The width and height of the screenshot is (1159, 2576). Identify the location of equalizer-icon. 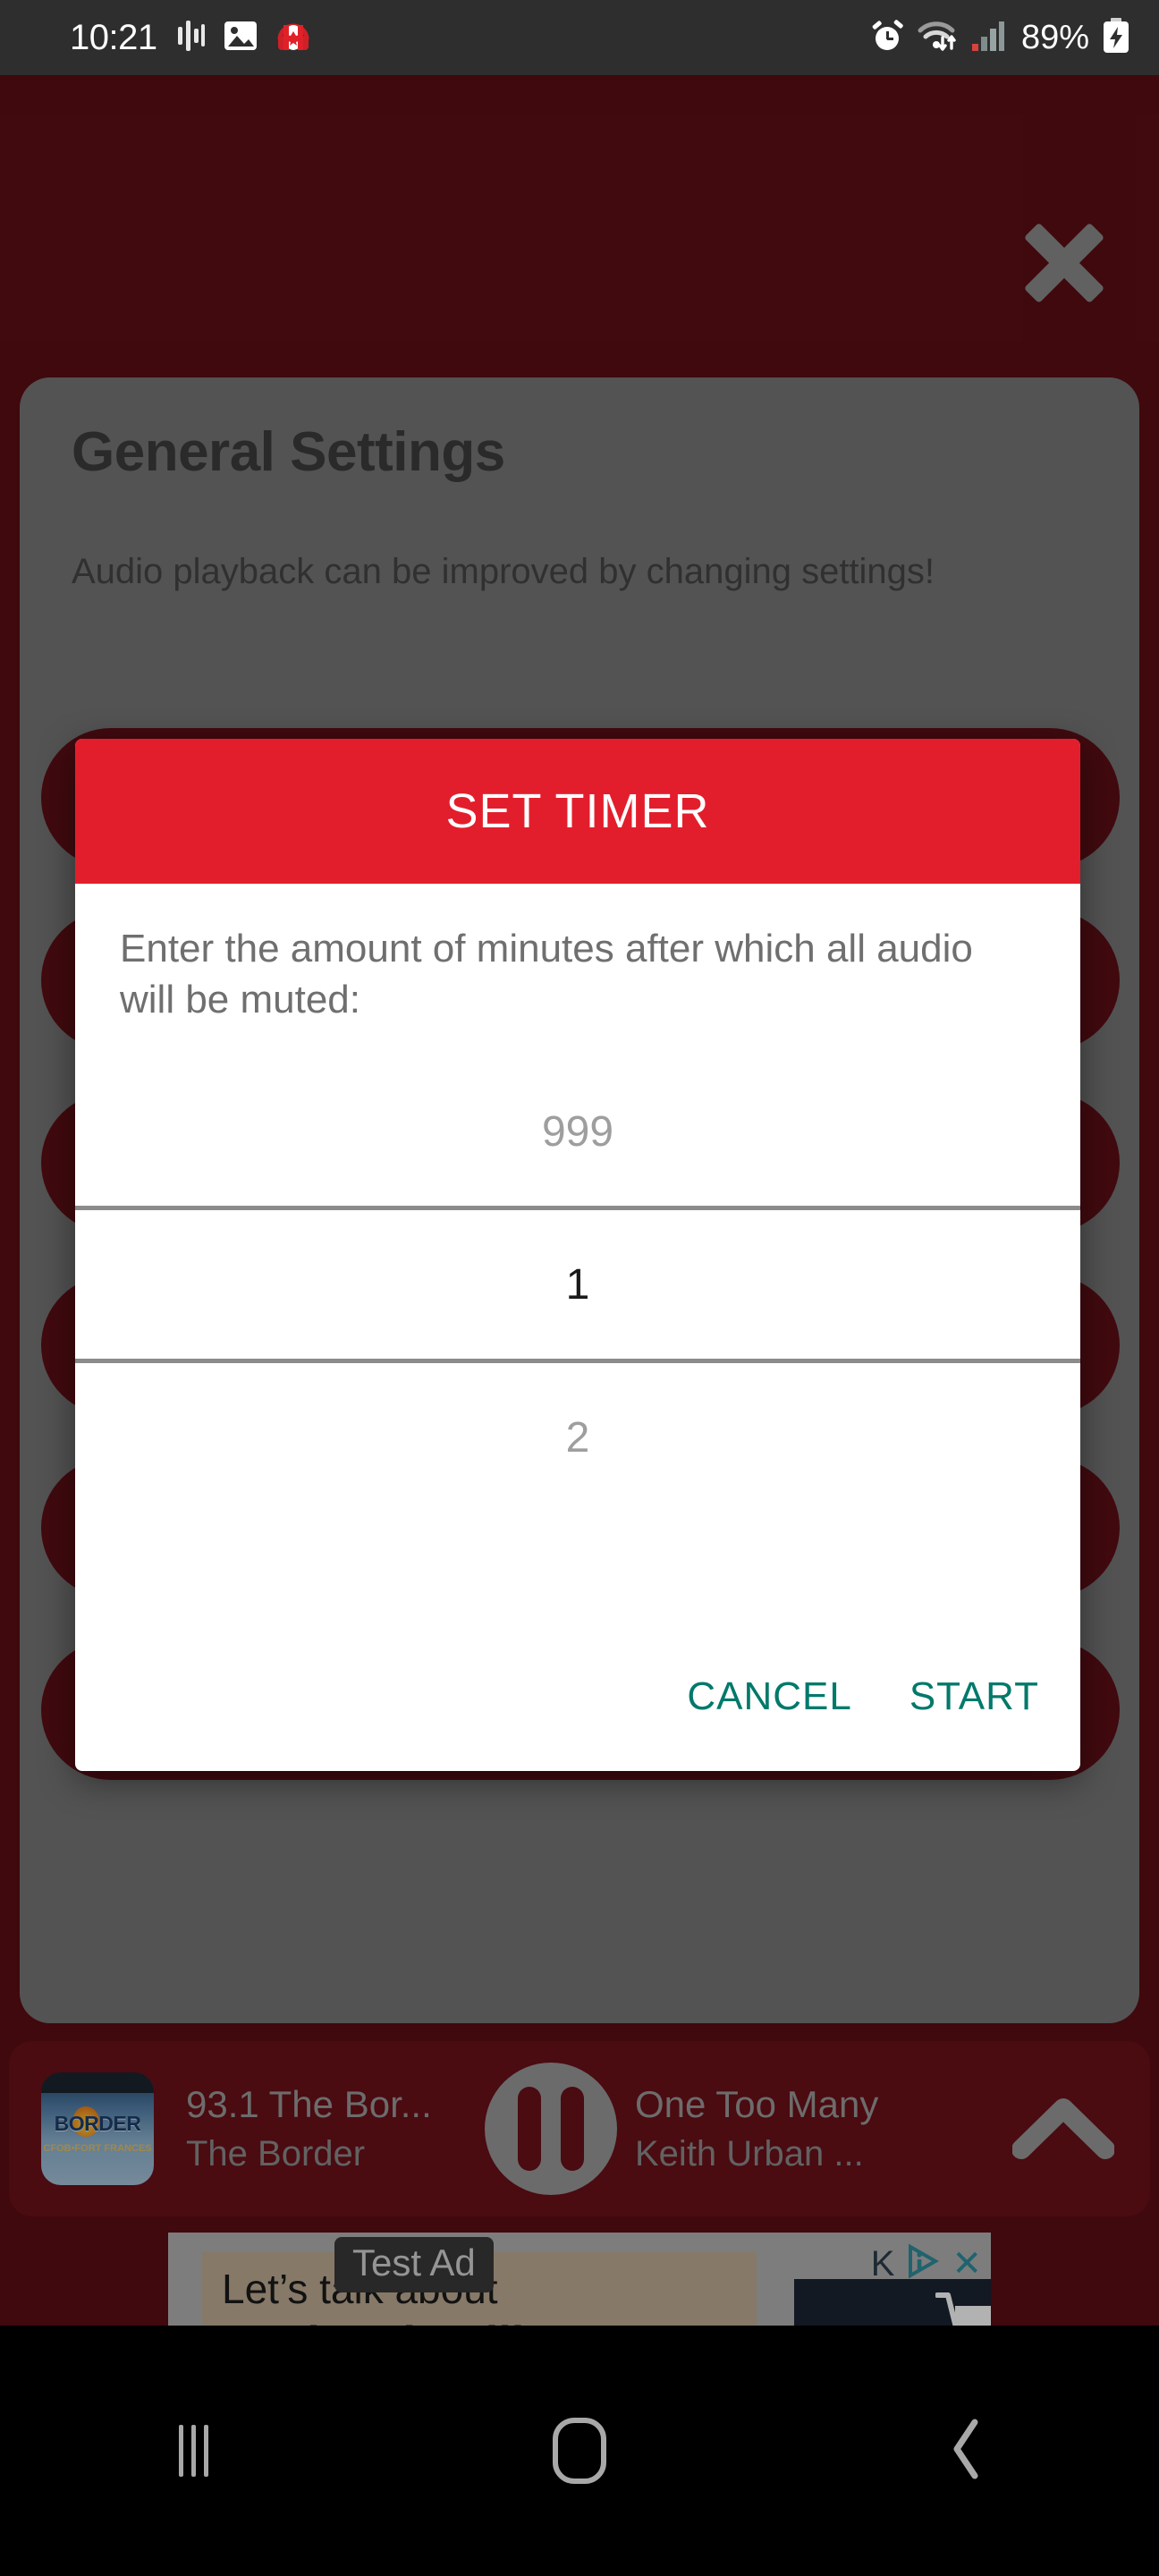
(190, 38).